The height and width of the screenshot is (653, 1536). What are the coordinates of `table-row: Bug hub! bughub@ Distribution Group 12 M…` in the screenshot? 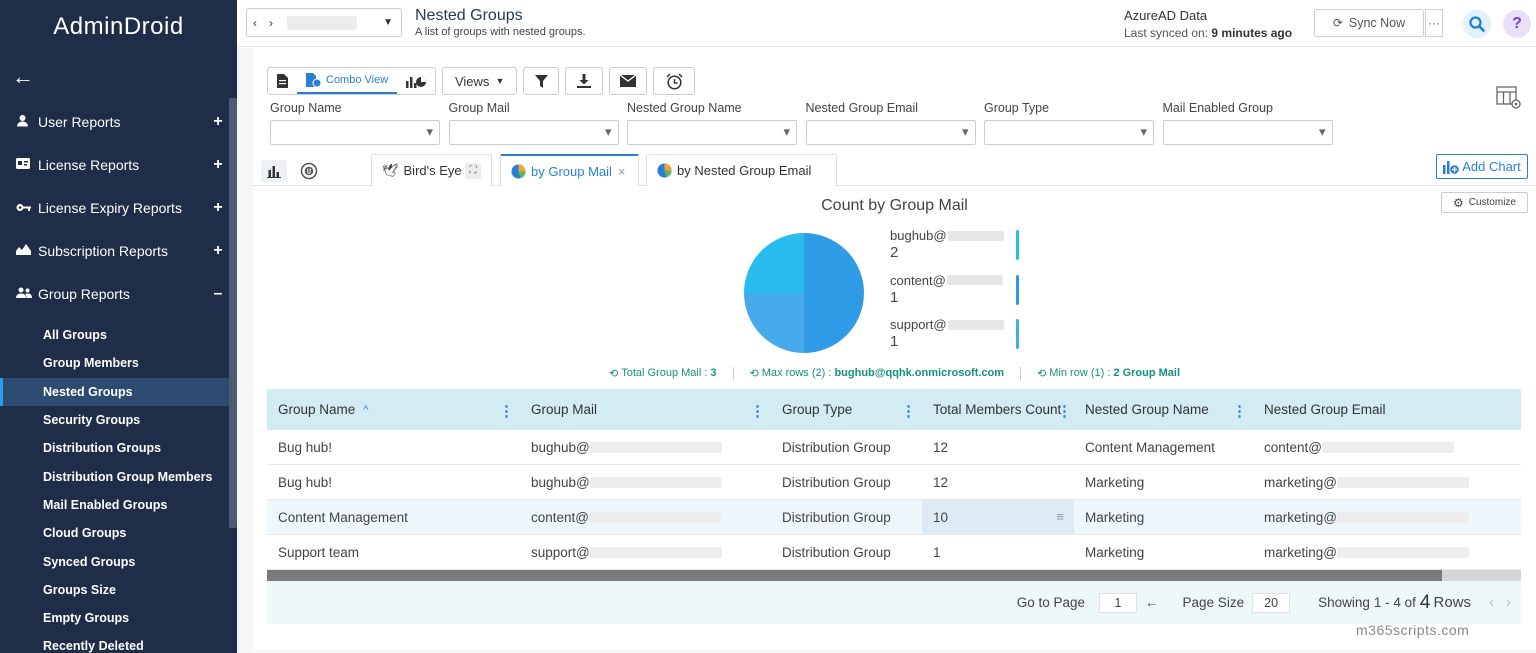 It's located at (894, 482).